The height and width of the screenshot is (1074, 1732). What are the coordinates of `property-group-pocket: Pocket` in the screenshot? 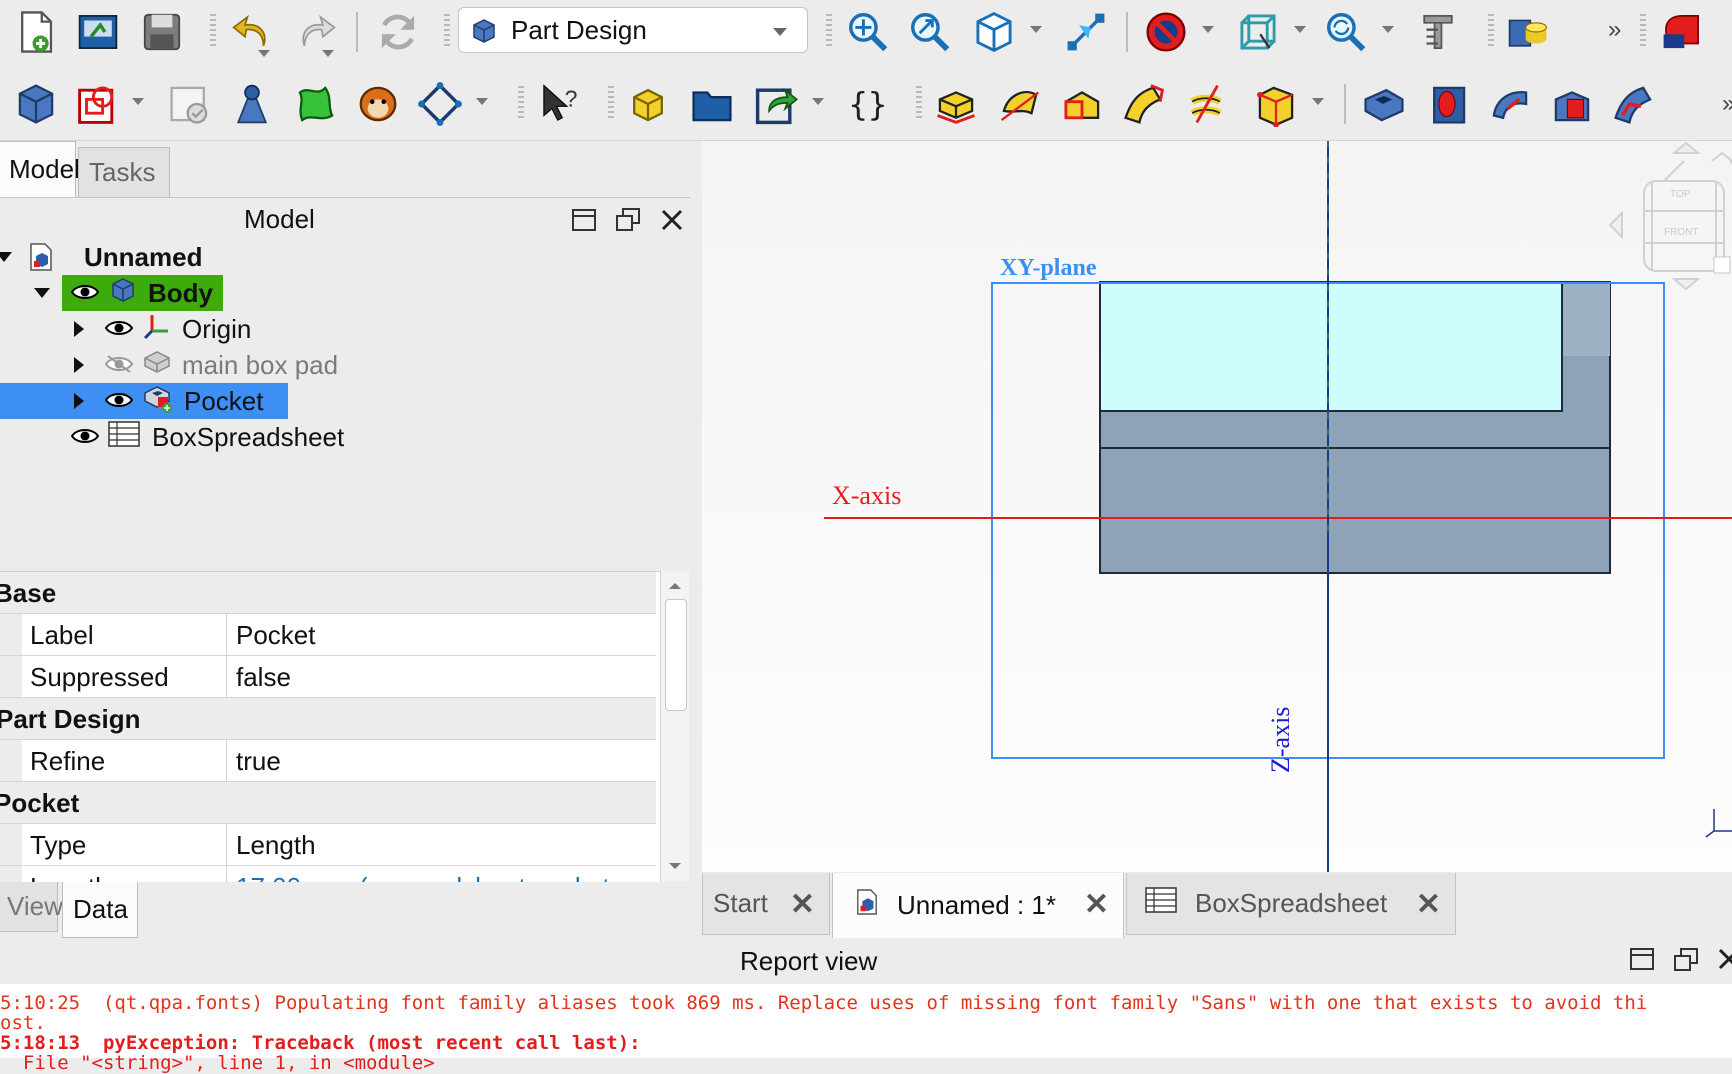 It's located at (328, 803).